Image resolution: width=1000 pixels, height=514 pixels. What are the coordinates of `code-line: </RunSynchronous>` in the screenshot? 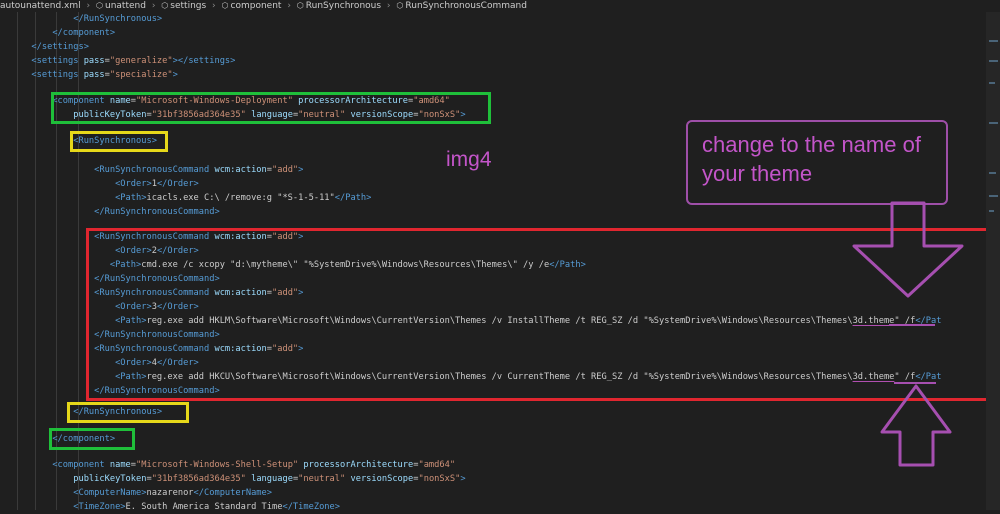 It's located at (118, 19).